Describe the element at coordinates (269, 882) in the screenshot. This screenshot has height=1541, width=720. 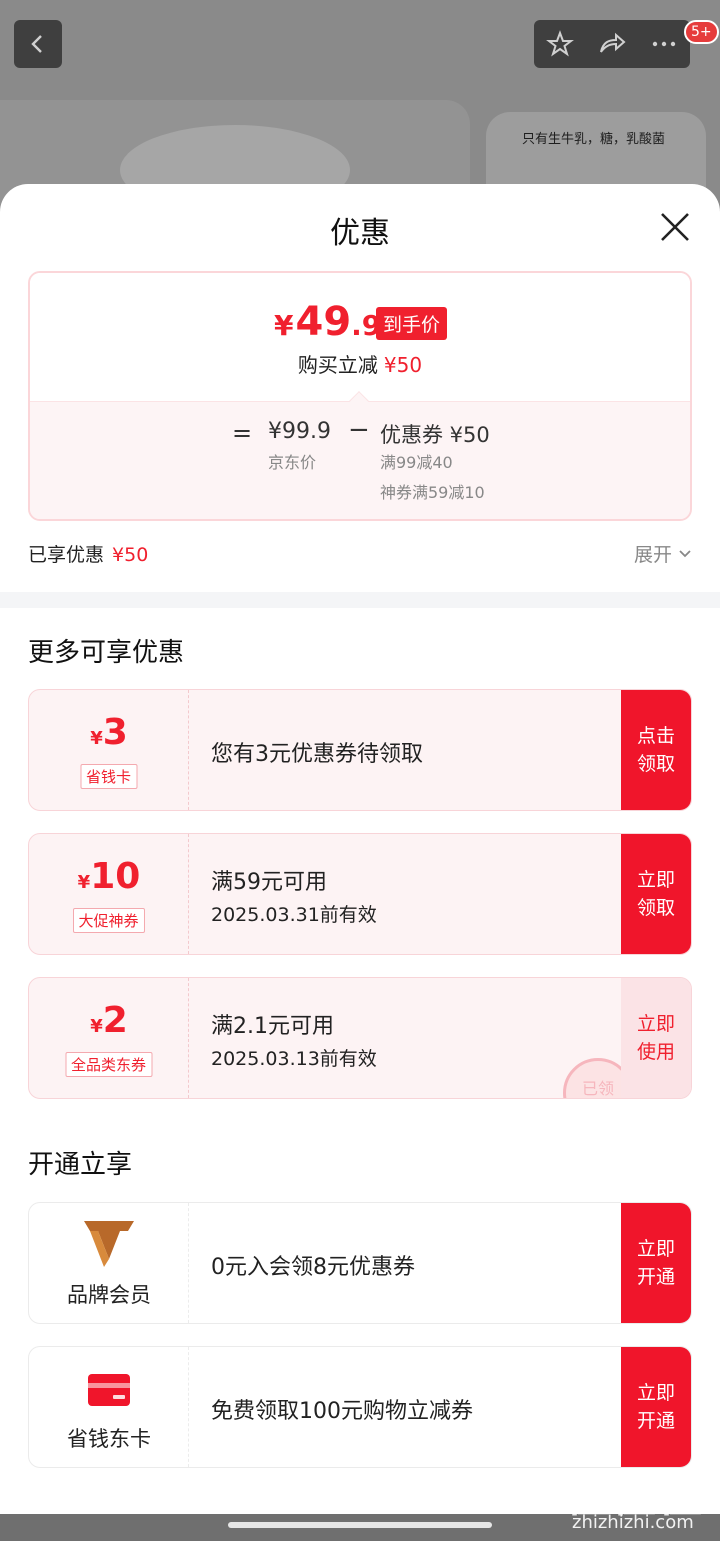
I see `coupon-condition: 满59元可用` at that location.